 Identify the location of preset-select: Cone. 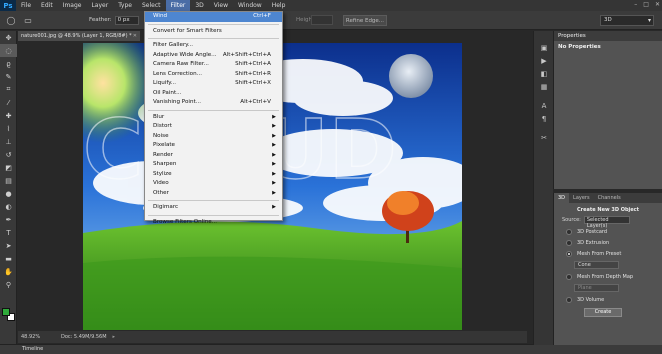
(596, 265).